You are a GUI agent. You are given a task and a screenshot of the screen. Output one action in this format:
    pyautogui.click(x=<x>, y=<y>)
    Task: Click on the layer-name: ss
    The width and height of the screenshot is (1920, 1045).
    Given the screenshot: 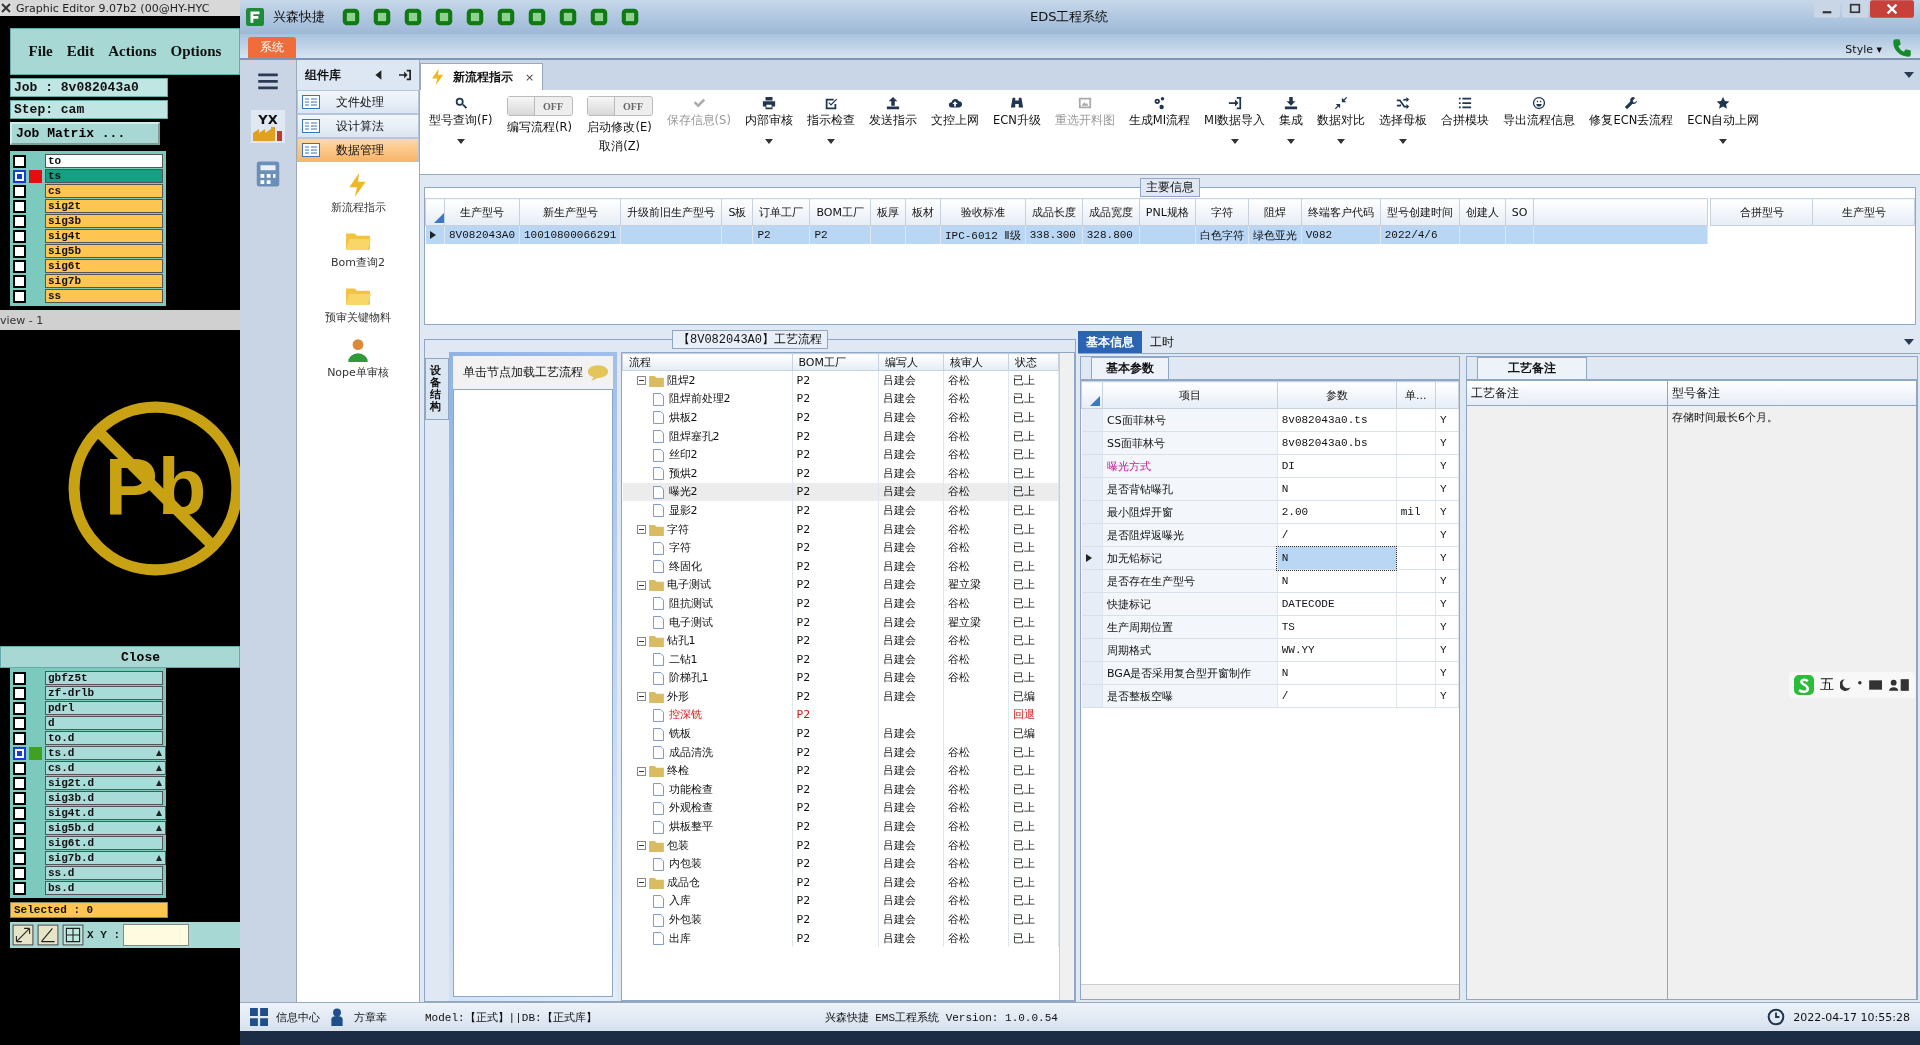 What is the action you would take?
    pyautogui.click(x=104, y=296)
    